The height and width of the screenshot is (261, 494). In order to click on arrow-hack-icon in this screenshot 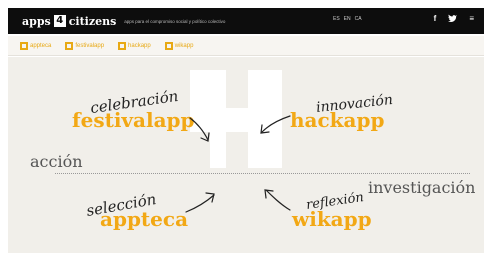, I will do `click(276, 124)`.